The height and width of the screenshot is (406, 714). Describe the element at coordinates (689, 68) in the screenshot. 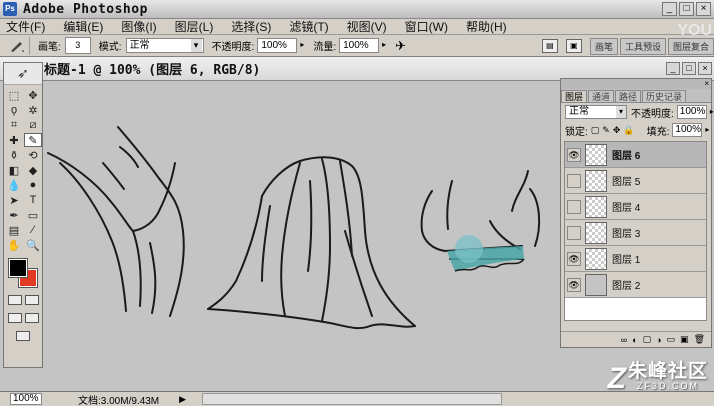

I see `doc-maximize-button: □` at that location.